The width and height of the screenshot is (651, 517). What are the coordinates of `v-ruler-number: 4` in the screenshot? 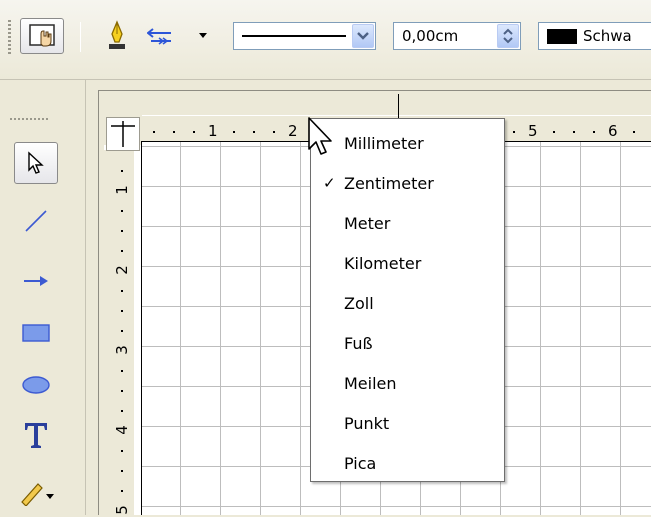 It's located at (122, 430).